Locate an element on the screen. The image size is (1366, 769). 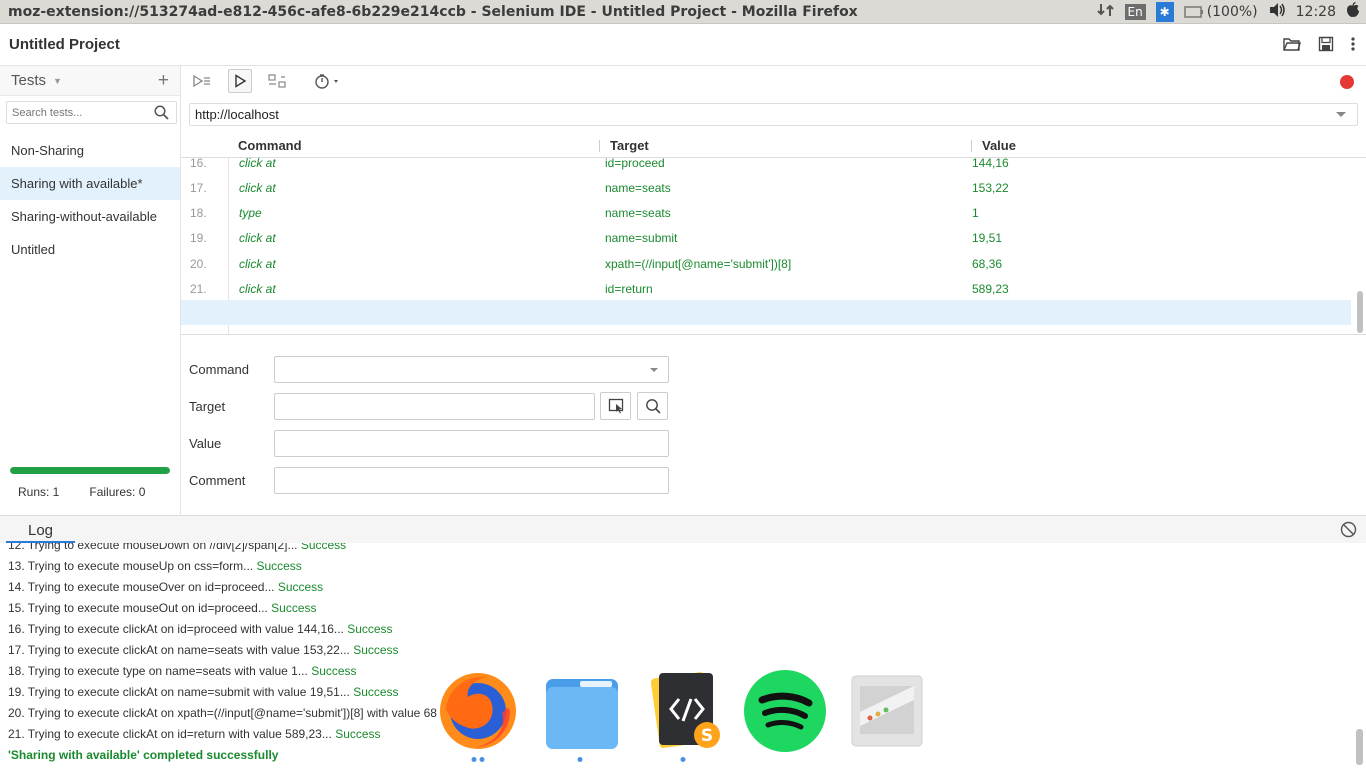
table-row: 21. click at id=return 589,23 is located at coordinates (766, 289).